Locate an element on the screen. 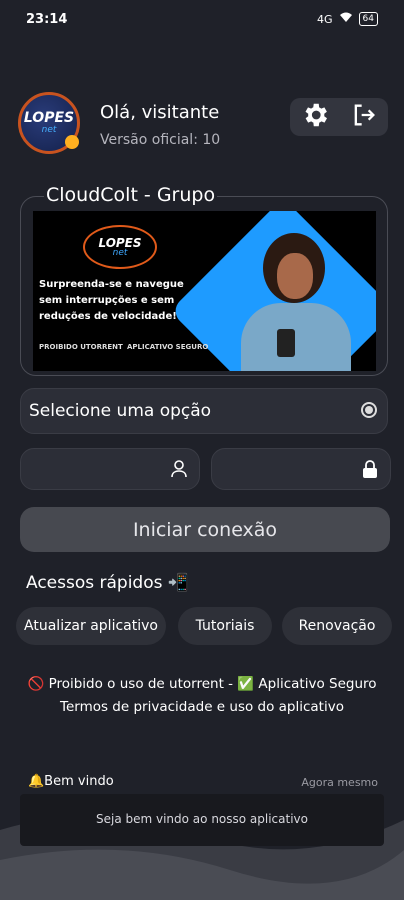  notification-message: Seja bem vindo ao nosso aplicativo is located at coordinates (201, 819).